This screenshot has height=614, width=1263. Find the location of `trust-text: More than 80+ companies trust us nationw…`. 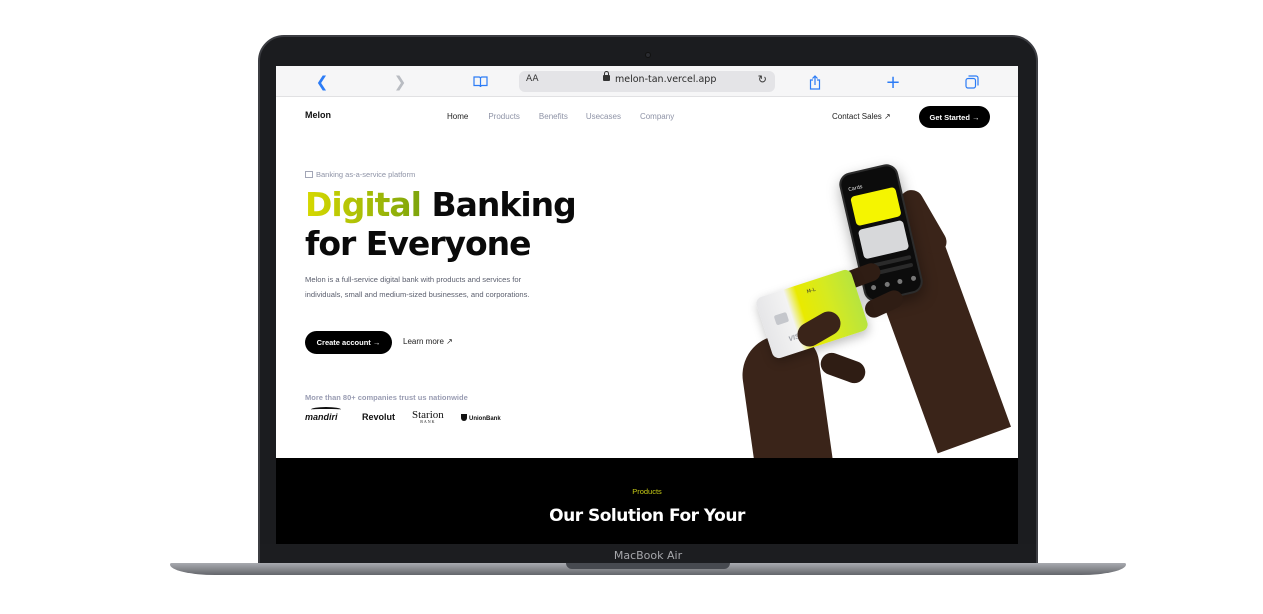

trust-text: More than 80+ companies trust us nationw… is located at coordinates (386, 397).